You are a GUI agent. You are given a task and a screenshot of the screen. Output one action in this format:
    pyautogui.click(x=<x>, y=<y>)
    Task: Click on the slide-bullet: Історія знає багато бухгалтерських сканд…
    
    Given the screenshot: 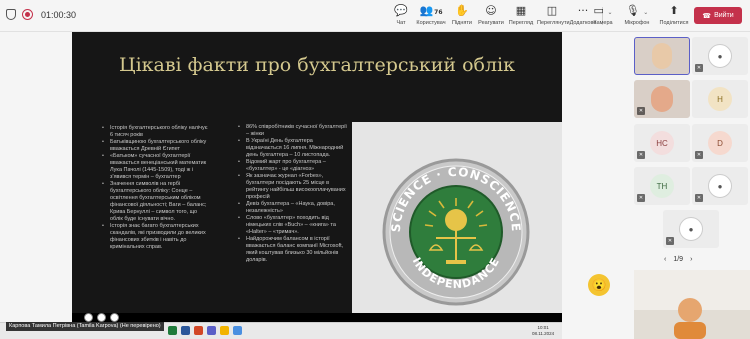 What is the action you would take?
    pyautogui.click(x=156, y=237)
    